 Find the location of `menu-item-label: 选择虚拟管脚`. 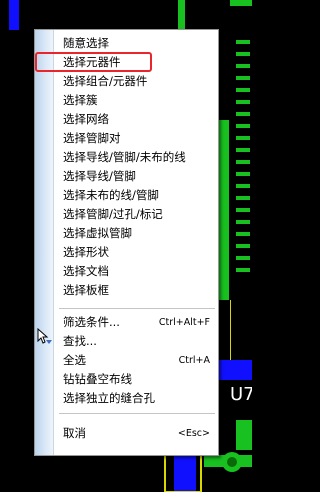

menu-item-label: 选择虚拟管脚 is located at coordinates (97, 233).